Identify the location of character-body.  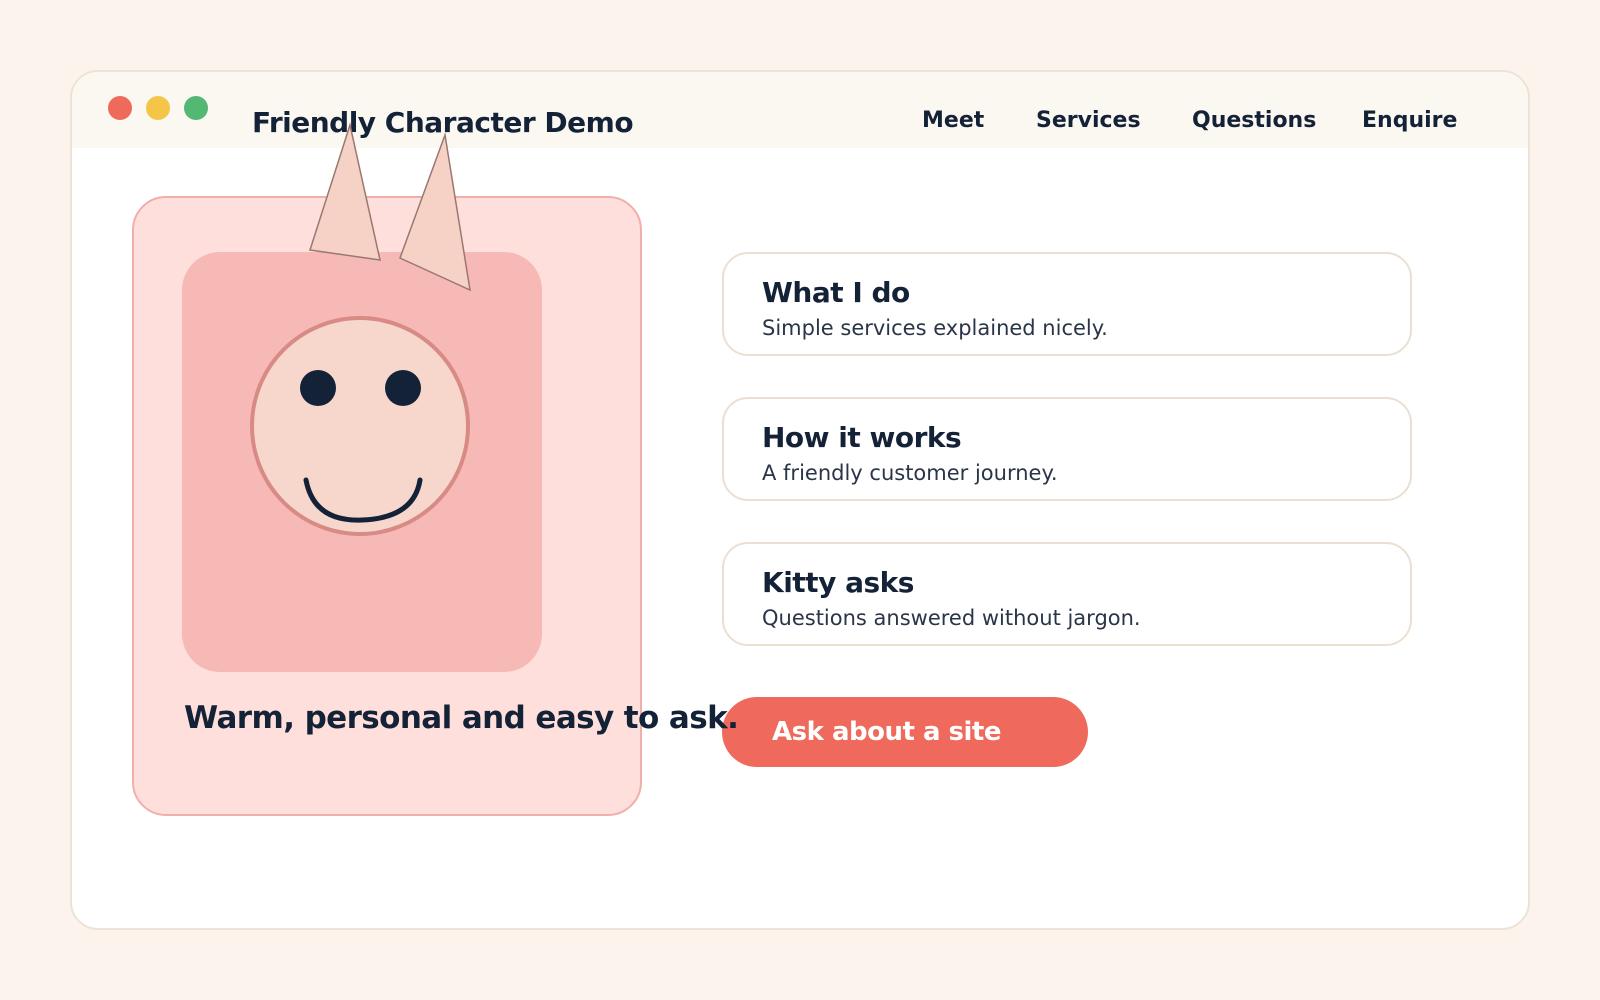
(362, 462).